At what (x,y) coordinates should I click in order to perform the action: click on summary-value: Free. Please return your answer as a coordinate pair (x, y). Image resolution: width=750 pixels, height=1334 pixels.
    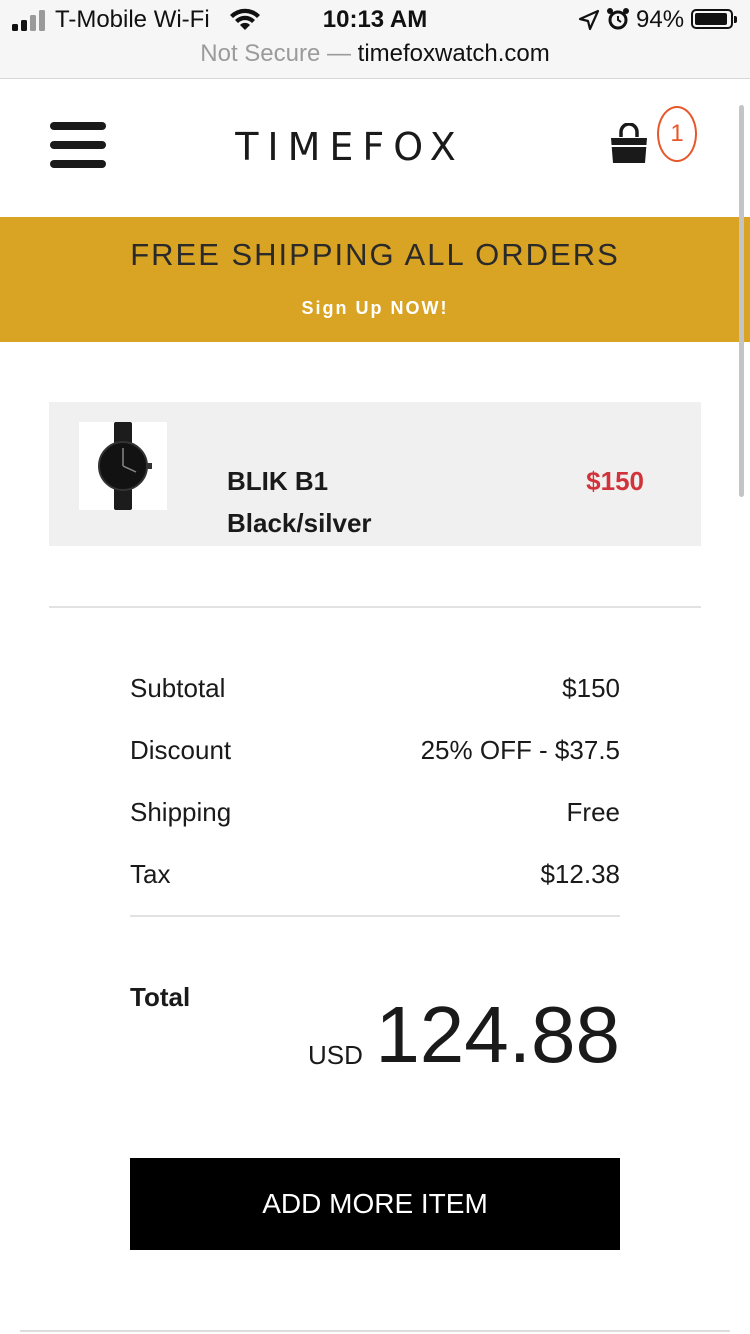
    Looking at the image, I should click on (593, 812).